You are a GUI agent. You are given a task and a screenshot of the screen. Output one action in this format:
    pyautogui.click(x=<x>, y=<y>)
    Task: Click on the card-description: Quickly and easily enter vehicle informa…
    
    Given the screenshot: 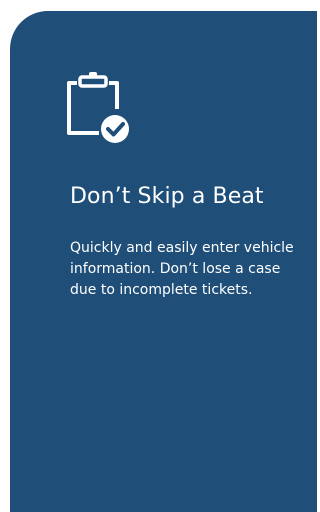 What is the action you would take?
    pyautogui.click(x=182, y=269)
    